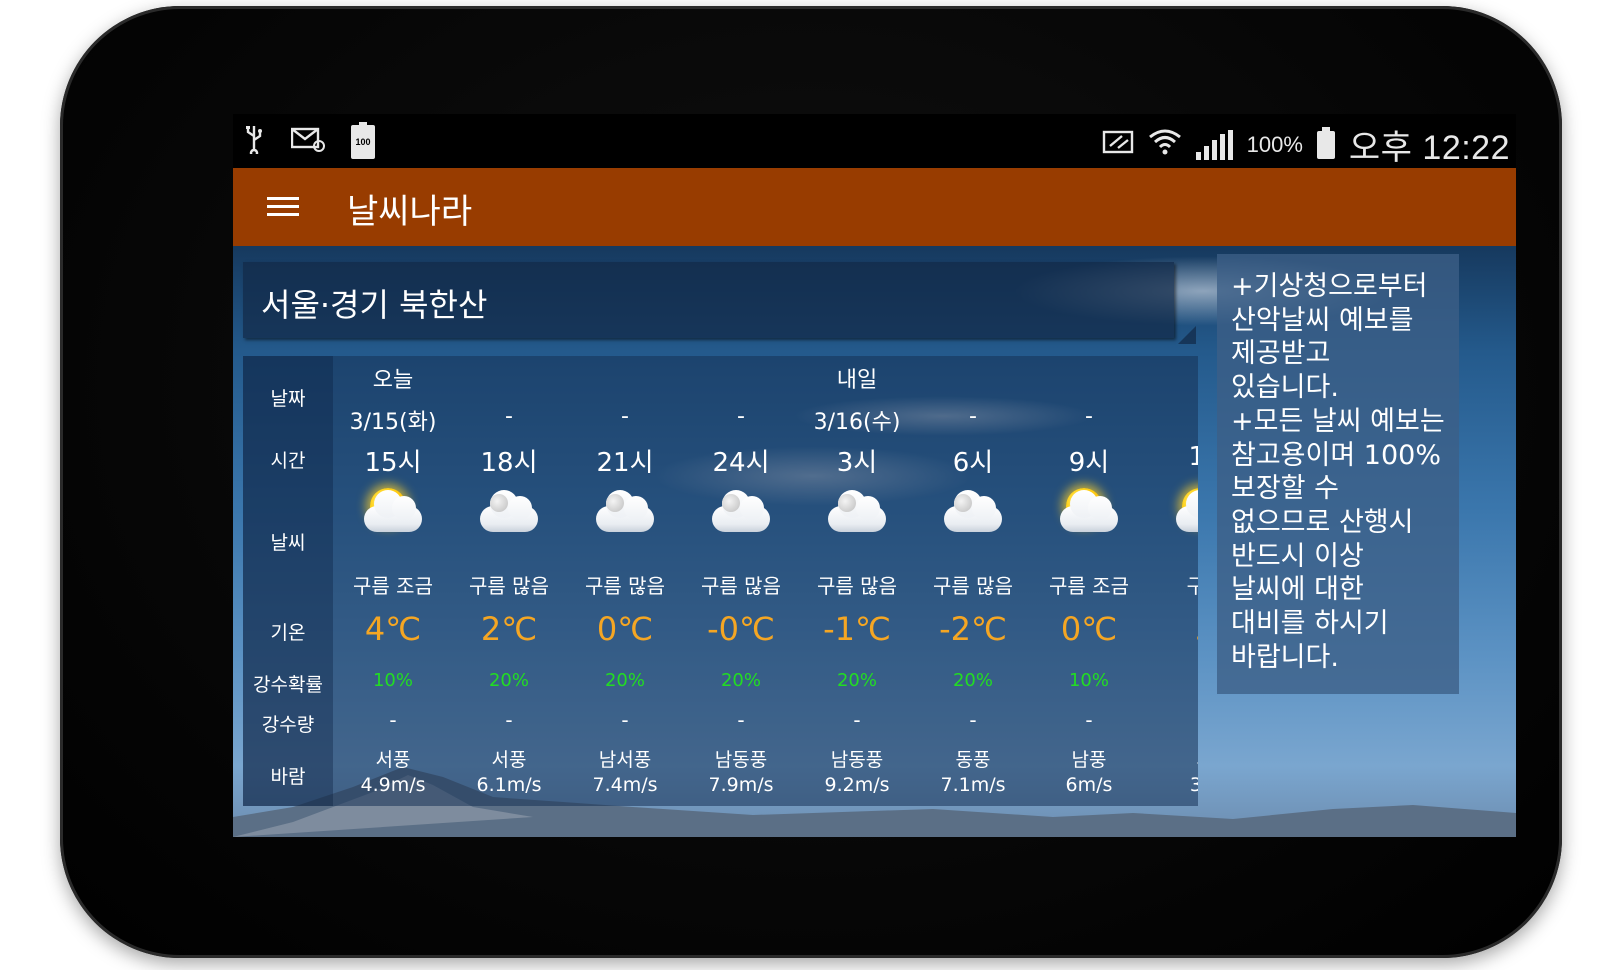 The height and width of the screenshot is (970, 1622). Describe the element at coordinates (741, 773) in the screenshot. I see `forecast-wind: 남동풍 7.9m/s` at that location.